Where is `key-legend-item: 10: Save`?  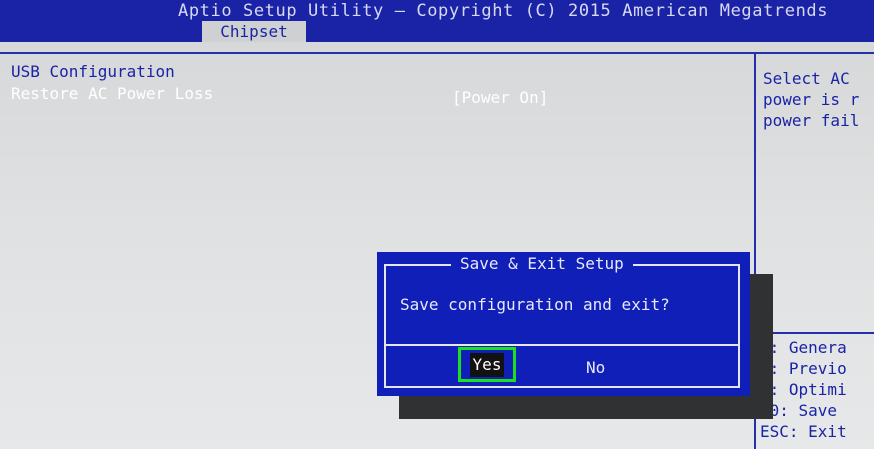
key-legend-item: 10: Save is located at coordinates (799, 410).